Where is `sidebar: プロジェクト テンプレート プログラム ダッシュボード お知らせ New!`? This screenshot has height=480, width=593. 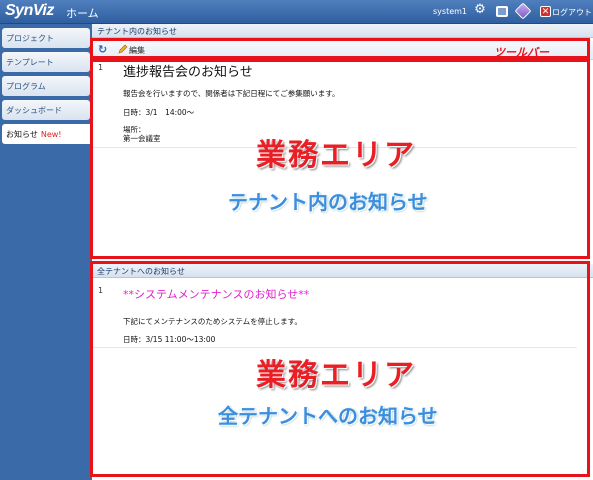 sidebar: プロジェクト テンプレート プログラム ダッシュボード お知らせ New! is located at coordinates (46, 252).